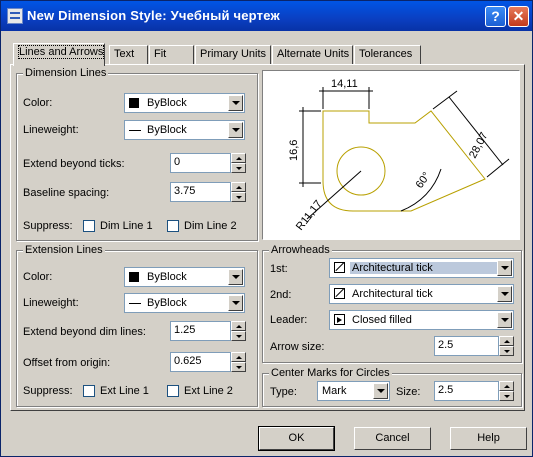 This screenshot has width=533, height=457. I want to click on ext-line2-checkbox, so click(173, 391).